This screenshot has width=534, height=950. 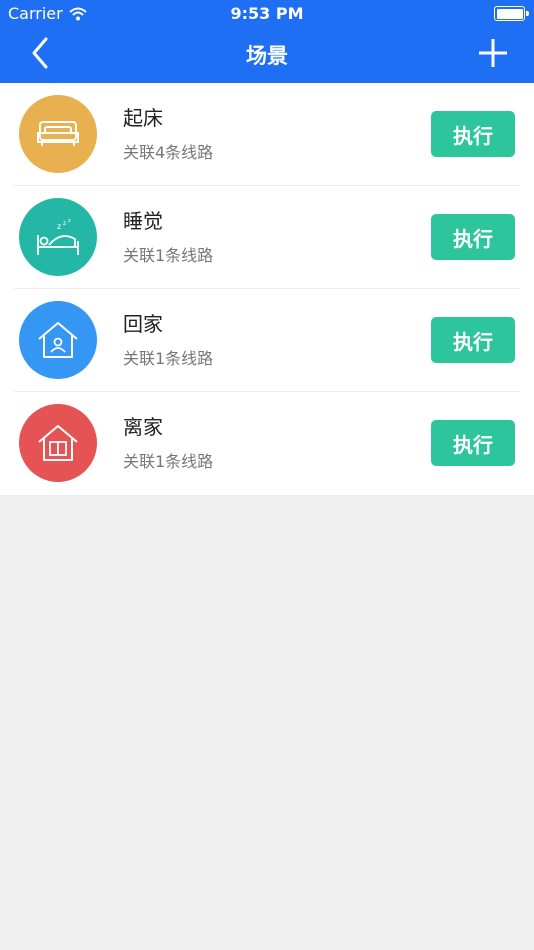 I want to click on navigation-bar: Carrier 9:53 PM 场景, so click(x=267, y=41).